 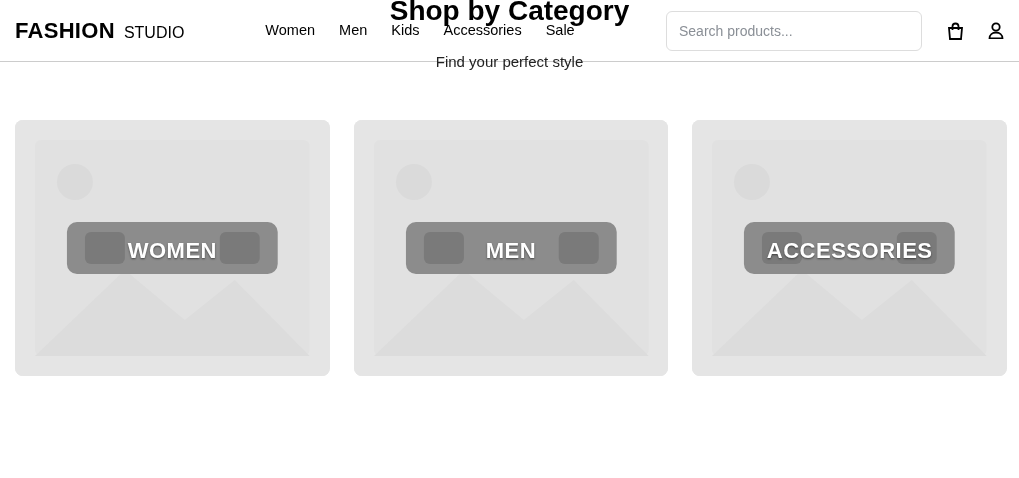 What do you see at coordinates (172, 250) in the screenshot?
I see `category-label: WOMEN` at bounding box center [172, 250].